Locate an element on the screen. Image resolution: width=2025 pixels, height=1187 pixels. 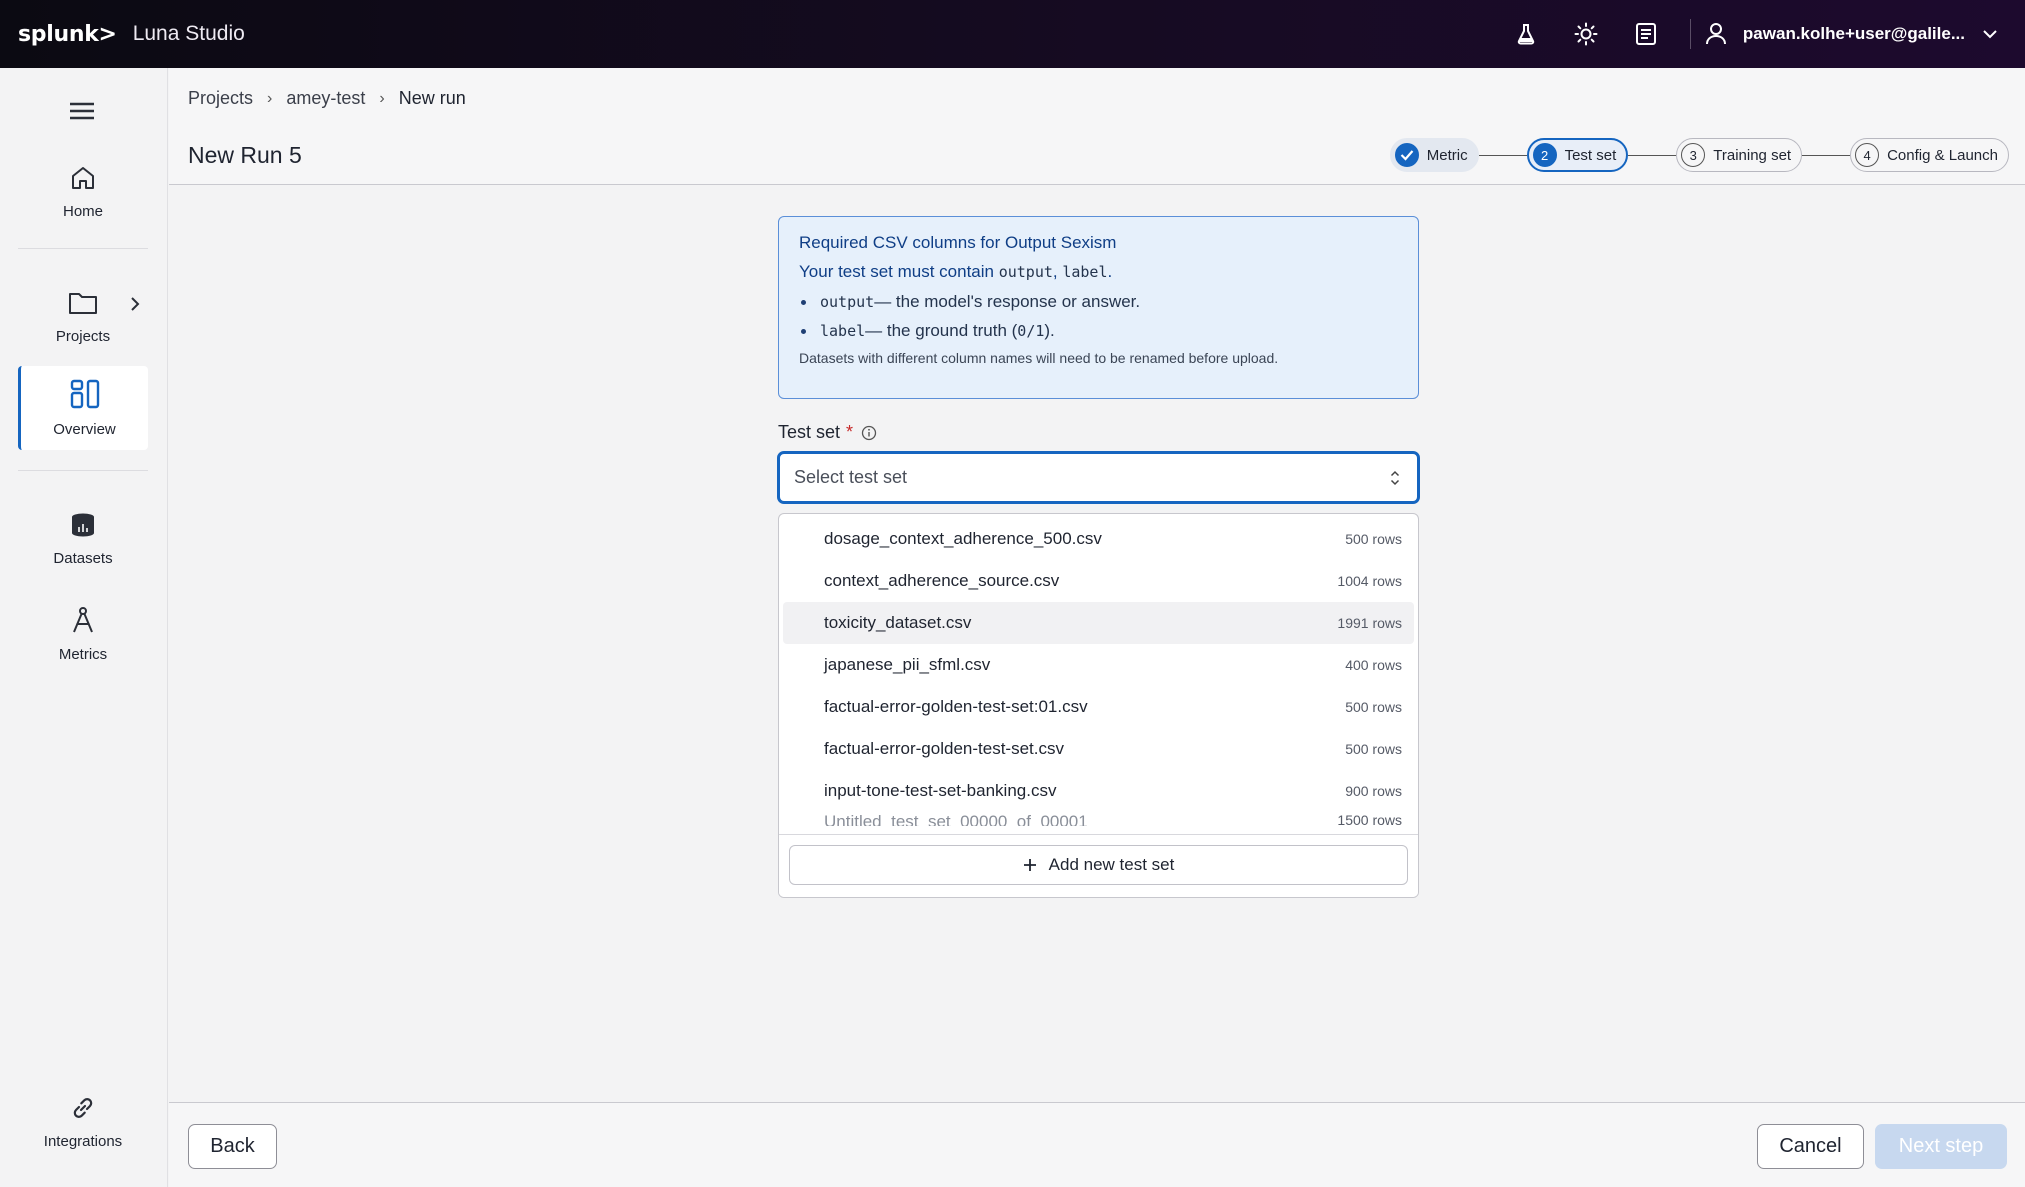
step-config-launch: 4 Config & Launch is located at coordinates (1929, 155).